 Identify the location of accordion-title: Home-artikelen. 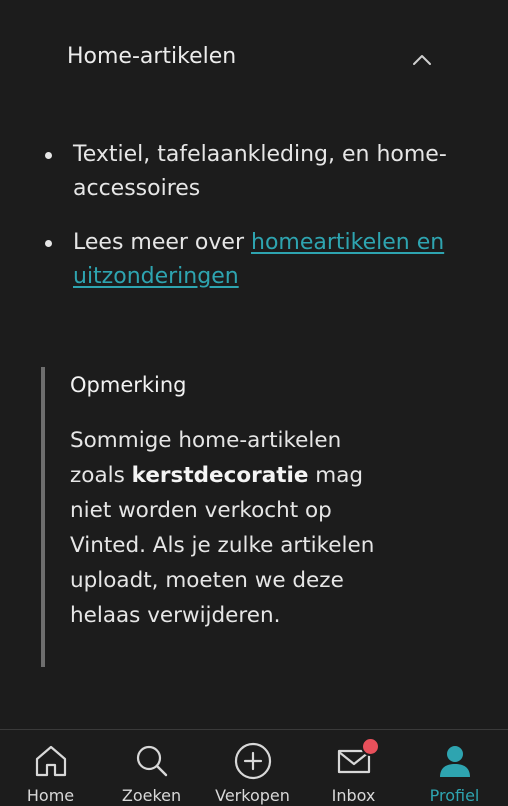
(152, 56).